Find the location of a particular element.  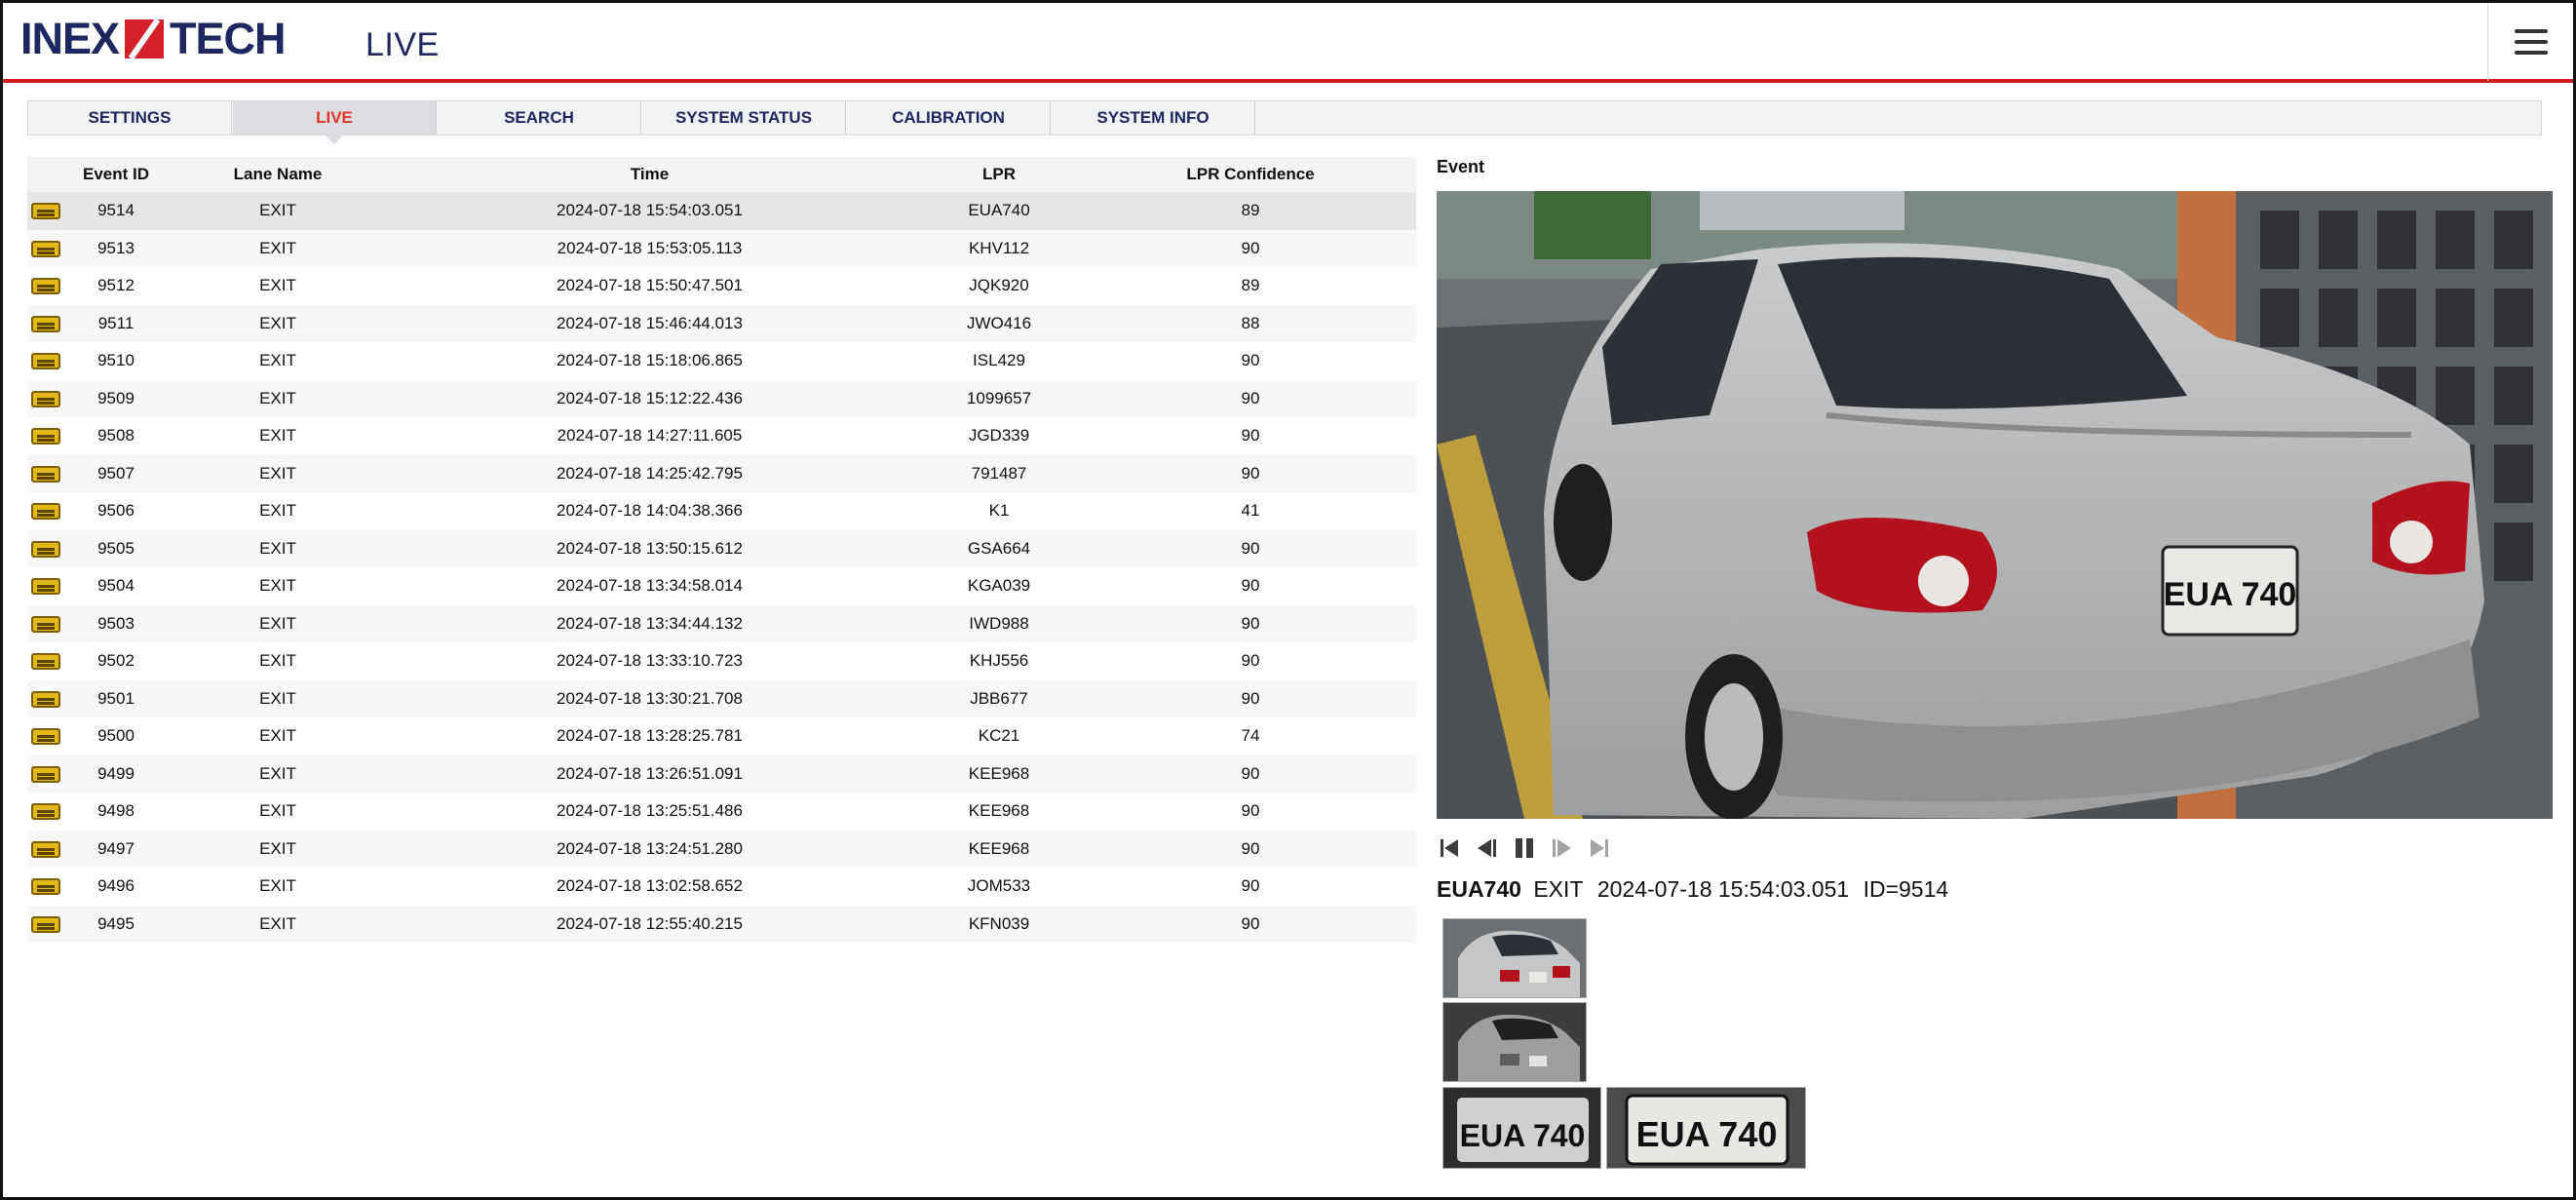

table-row: 9499 EXIT 2024-07-18 13:26:51.091 KEE968 90 is located at coordinates (721, 774).